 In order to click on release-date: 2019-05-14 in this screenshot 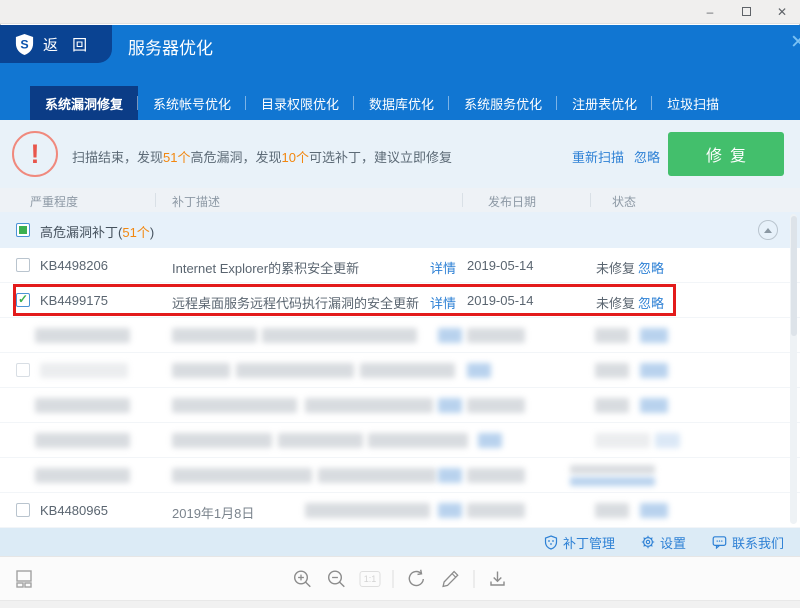, I will do `click(500, 300)`.